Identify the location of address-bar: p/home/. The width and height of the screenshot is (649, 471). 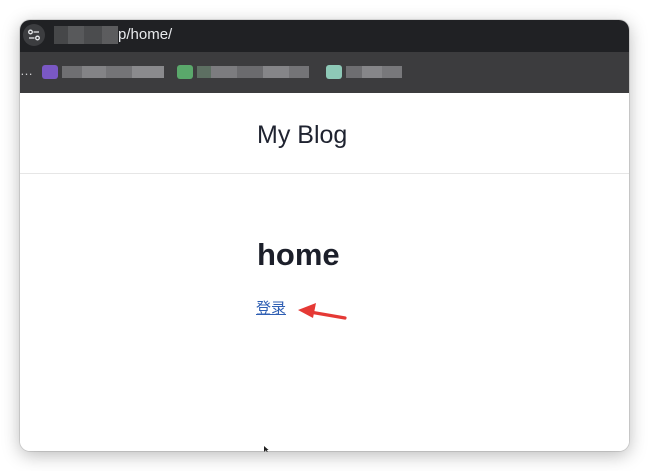
(324, 36).